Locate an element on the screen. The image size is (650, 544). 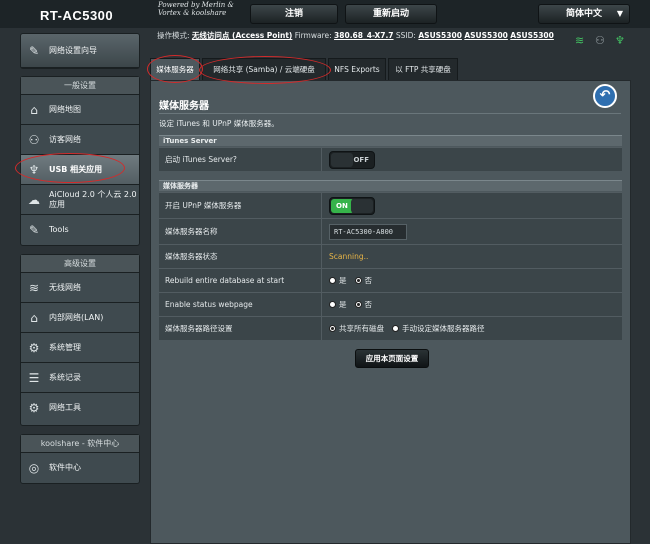
language-select: 简体中文 ▼ is located at coordinates (584, 14).